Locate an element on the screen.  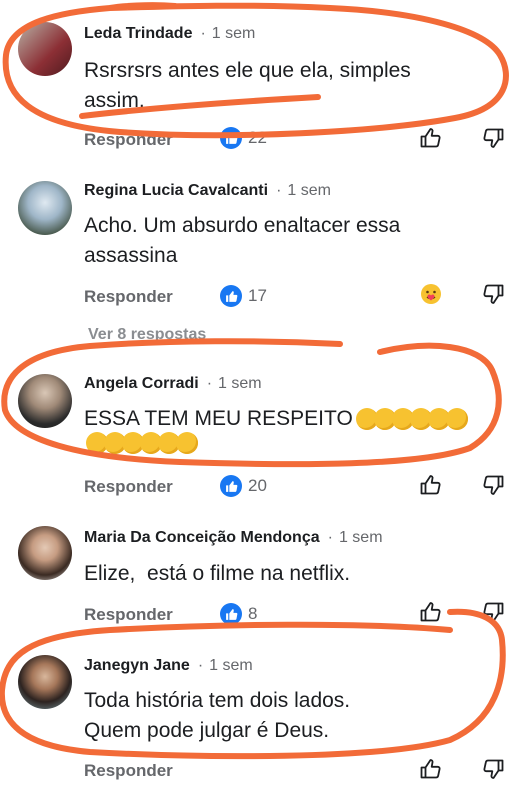
comment-author: Maria Da Conceição Mendonça is located at coordinates (202, 537).